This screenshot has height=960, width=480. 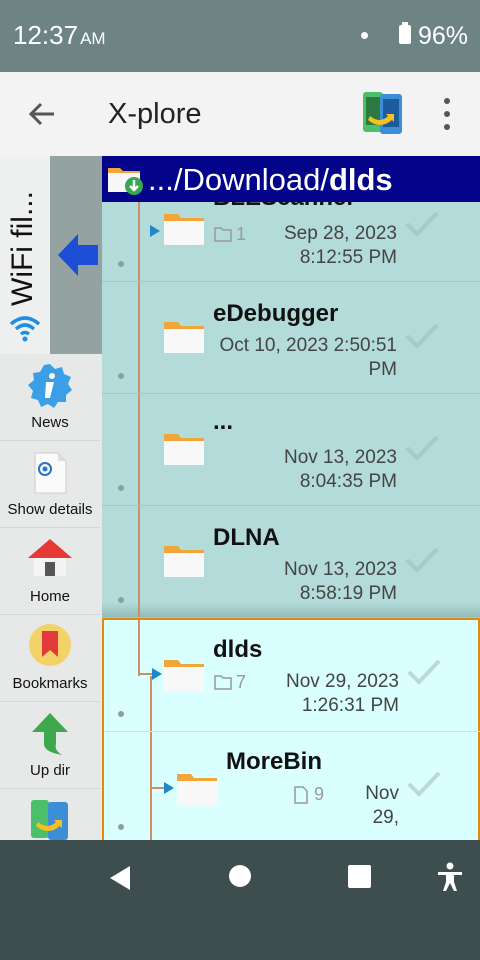 What do you see at coordinates (340, 245) in the screenshot?
I see `file-date: Sep 28, 2023 8:12:55 PM` at bounding box center [340, 245].